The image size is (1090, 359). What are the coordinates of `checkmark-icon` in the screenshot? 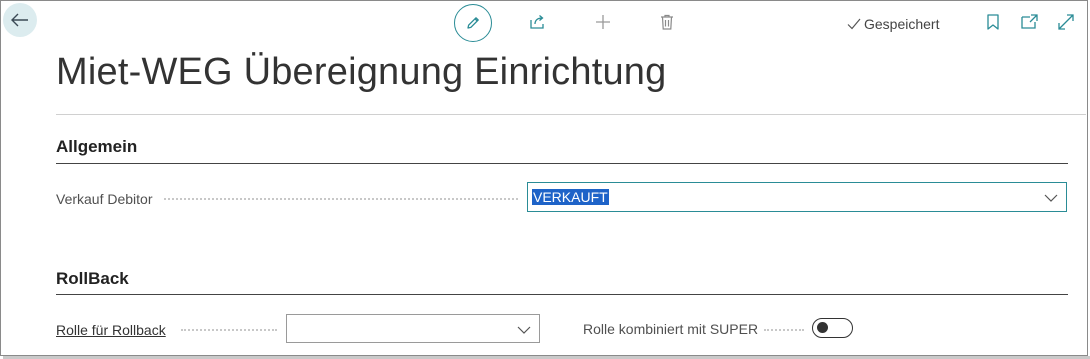 It's located at (854, 24).